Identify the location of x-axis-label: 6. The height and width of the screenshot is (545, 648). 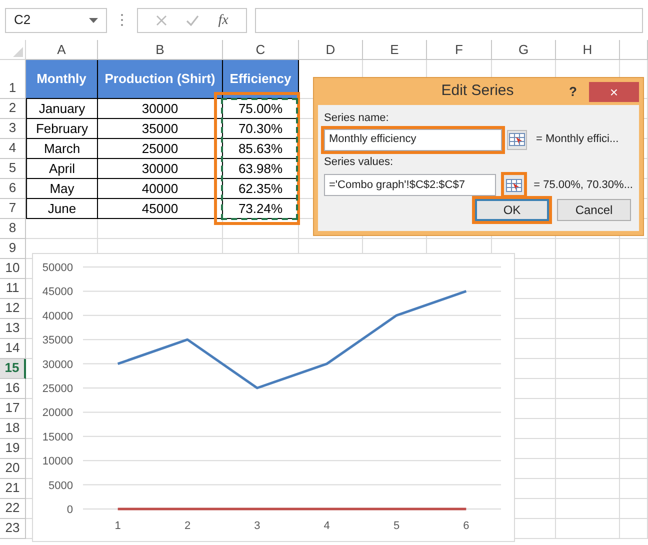
(466, 526).